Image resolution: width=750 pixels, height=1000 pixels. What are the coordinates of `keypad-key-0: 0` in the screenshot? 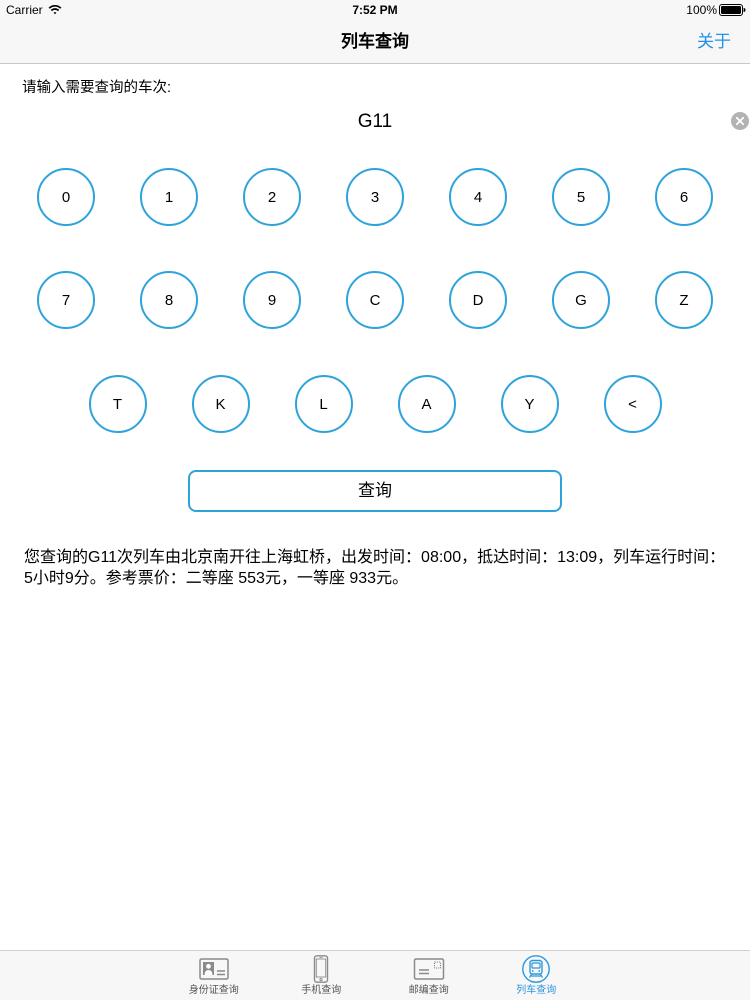 It's located at (66, 197).